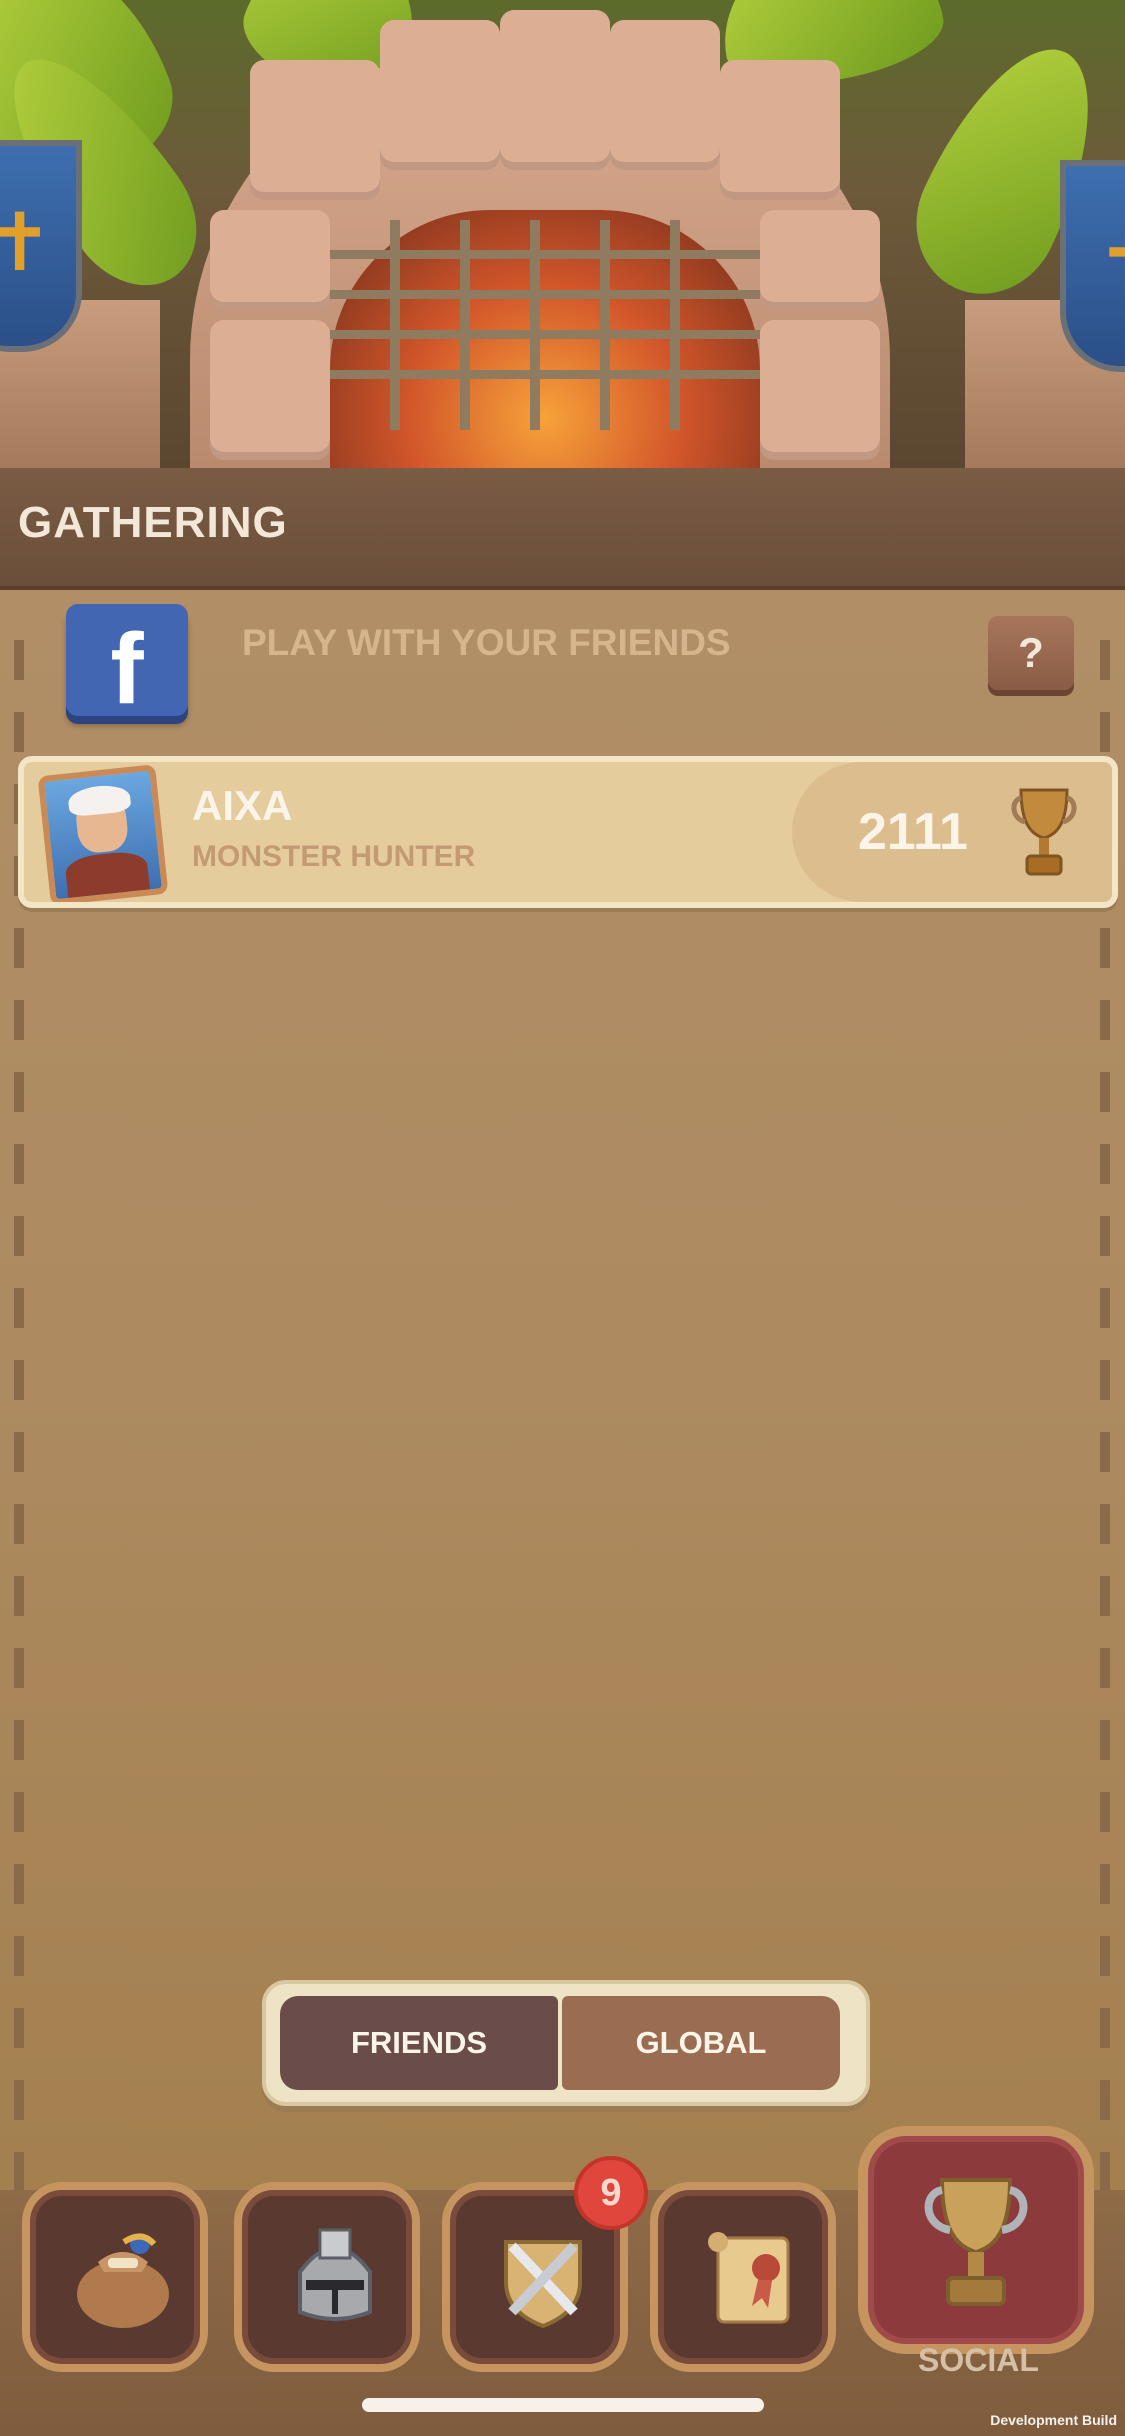 The height and width of the screenshot is (2436, 1125). What do you see at coordinates (486, 642) in the screenshot?
I see `facebook-prompt: PLAY WITH YOUR FRIENDS` at bounding box center [486, 642].